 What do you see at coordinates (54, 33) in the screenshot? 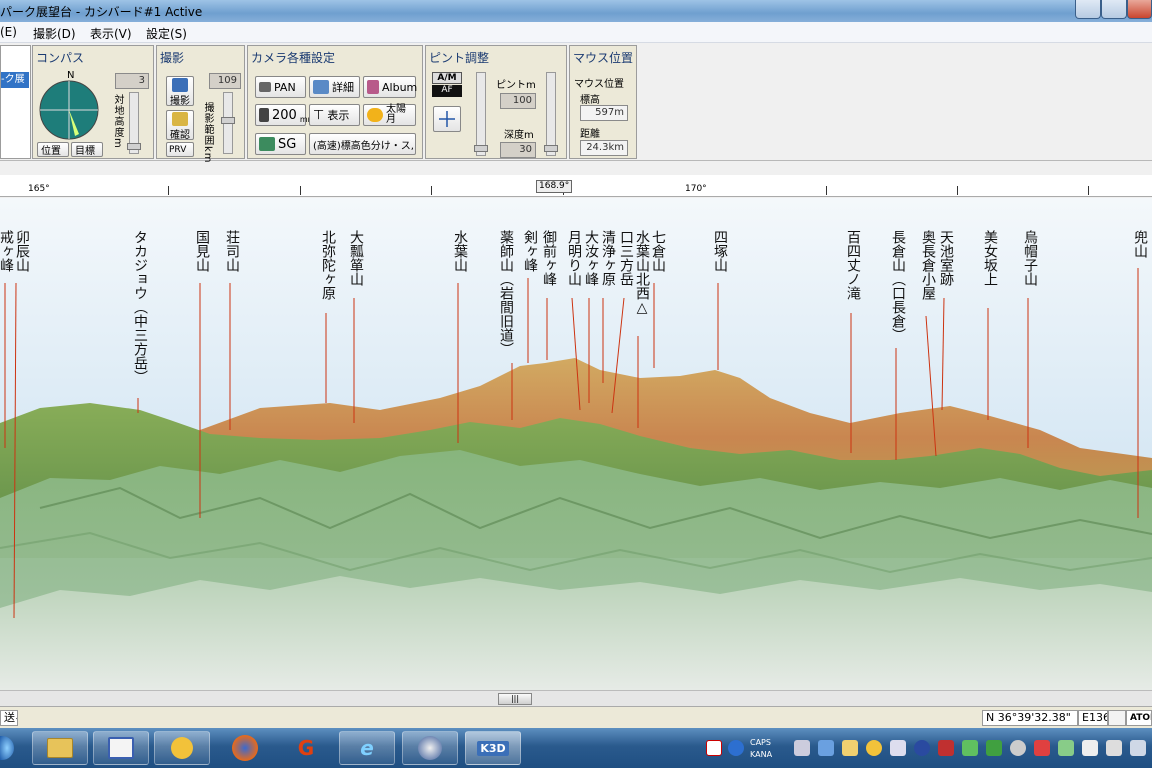
I see `menu-shoot: 撮影(D)` at bounding box center [54, 33].